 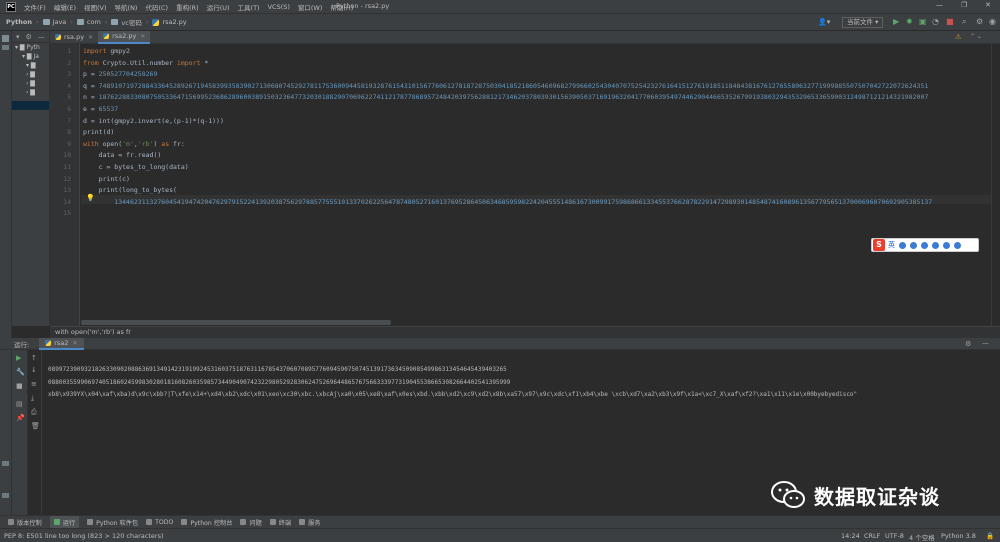 I want to click on line-number: 11, so click(x=67, y=167).